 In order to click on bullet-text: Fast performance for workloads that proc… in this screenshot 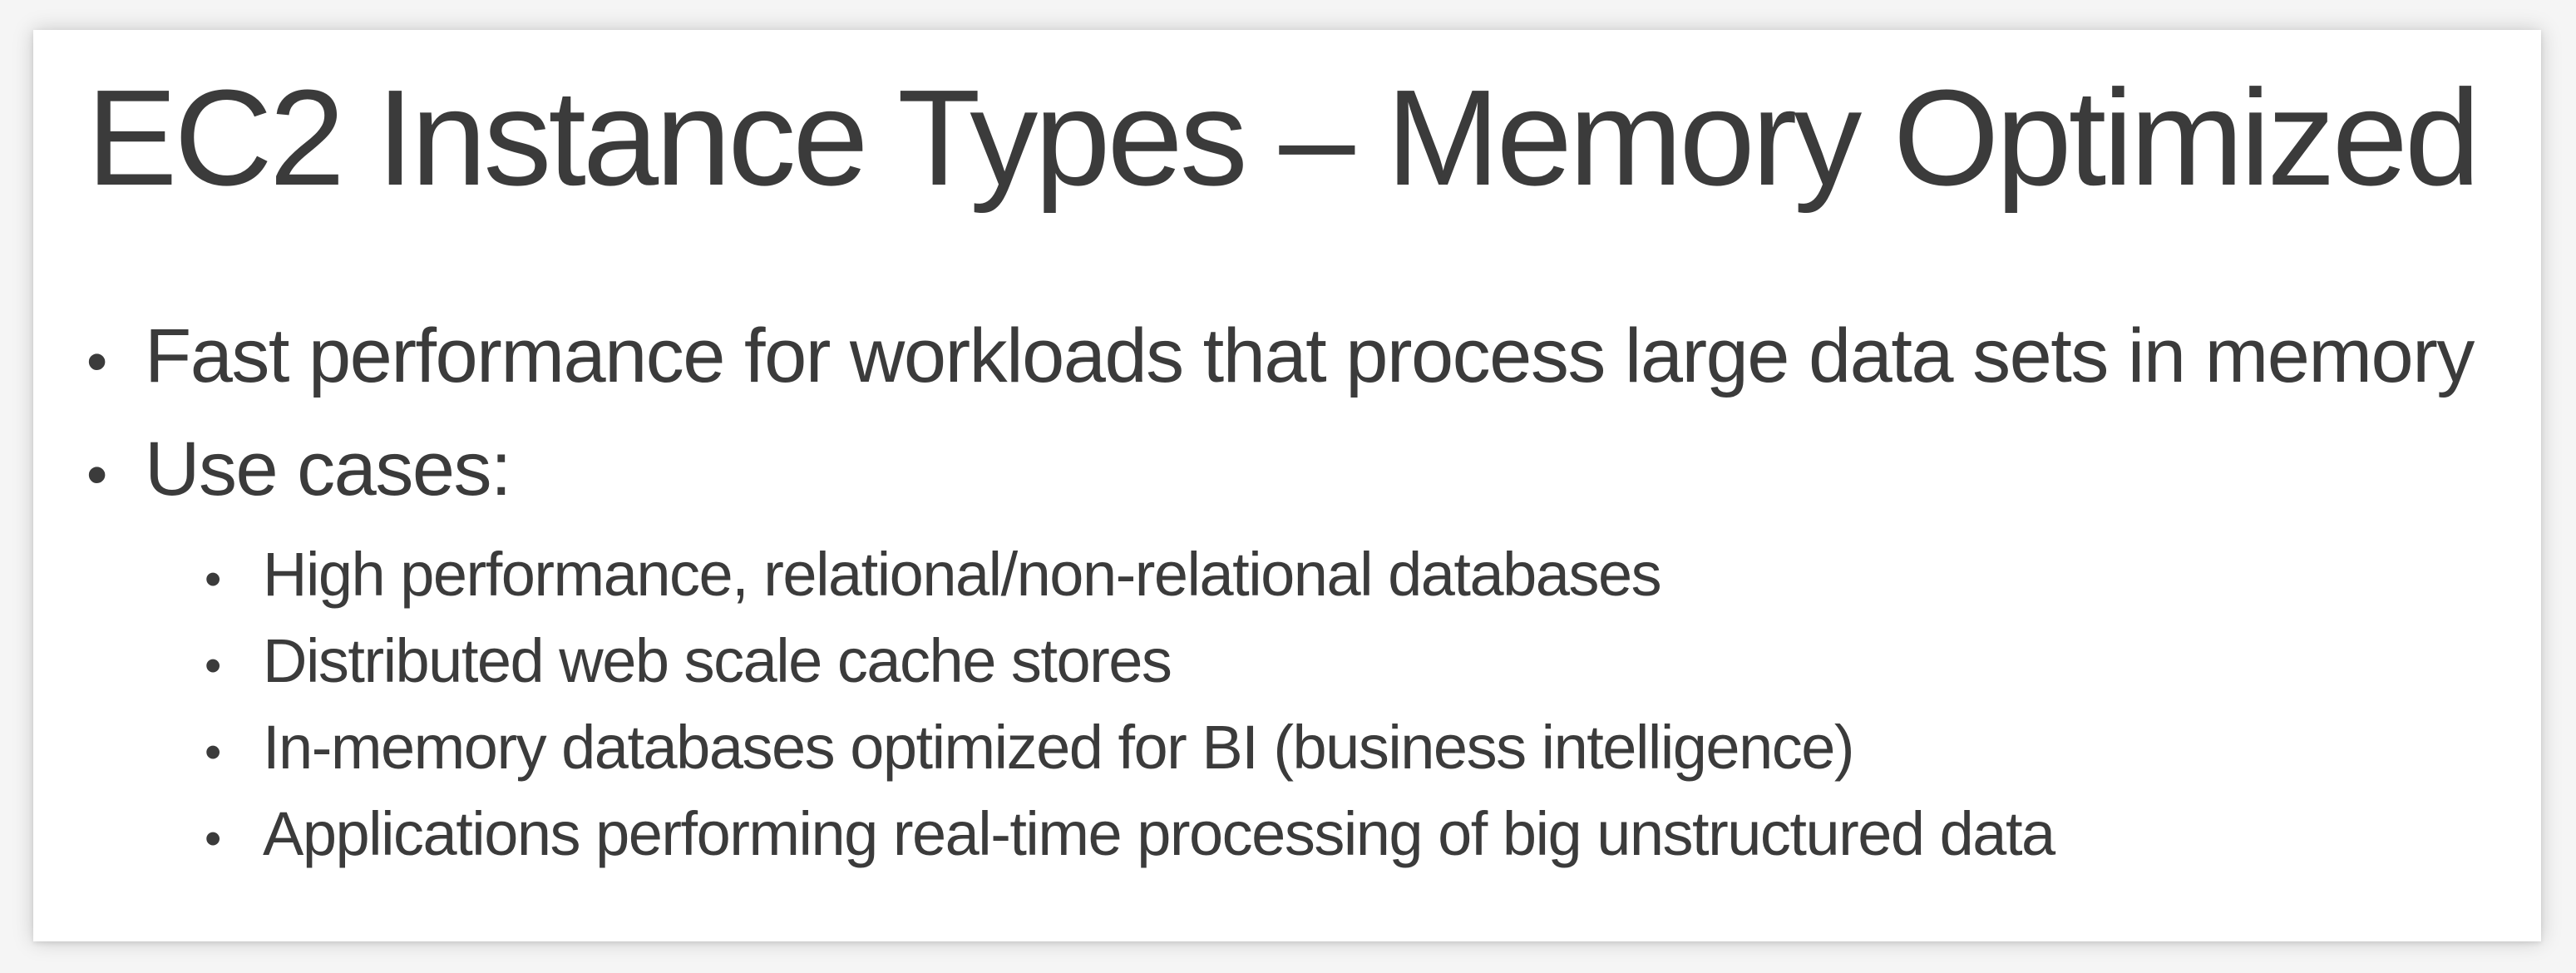, I will do `click(1310, 356)`.